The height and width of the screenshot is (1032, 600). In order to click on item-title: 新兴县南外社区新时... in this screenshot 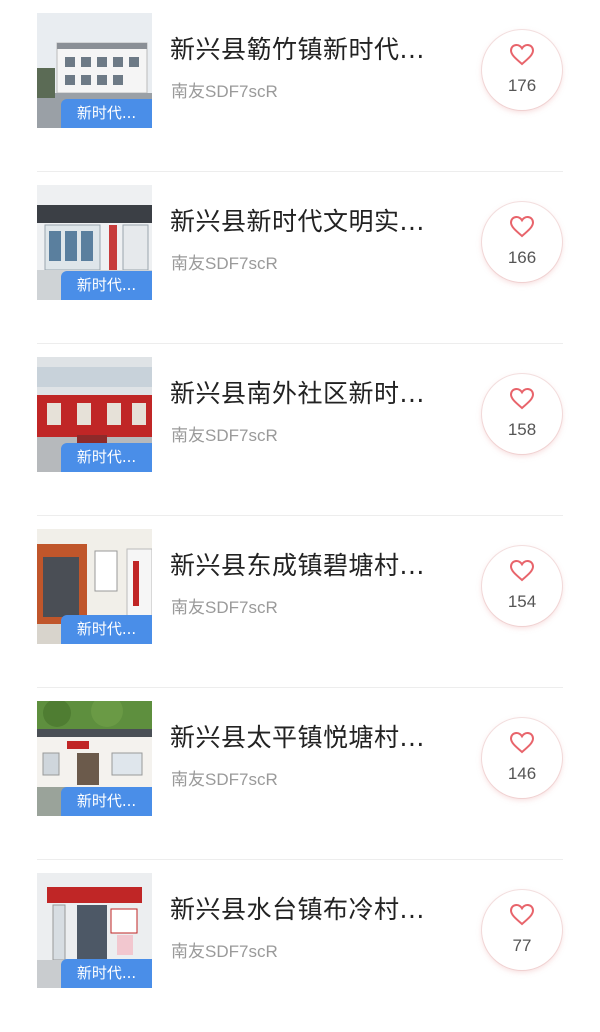, I will do `click(315, 392)`.